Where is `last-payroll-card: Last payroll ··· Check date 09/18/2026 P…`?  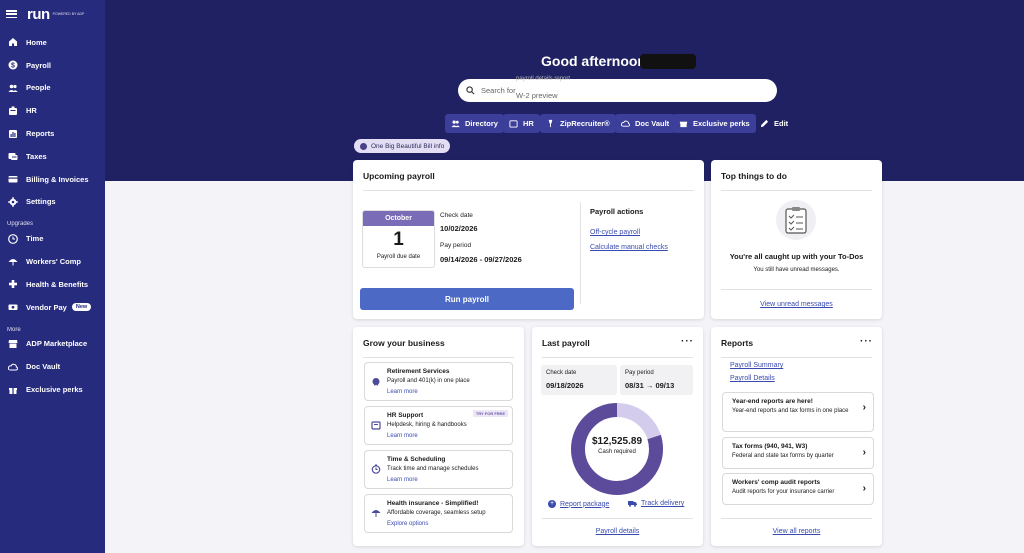
last-payroll-card: Last payroll ··· Check date 09/18/2026 P… is located at coordinates (617, 436).